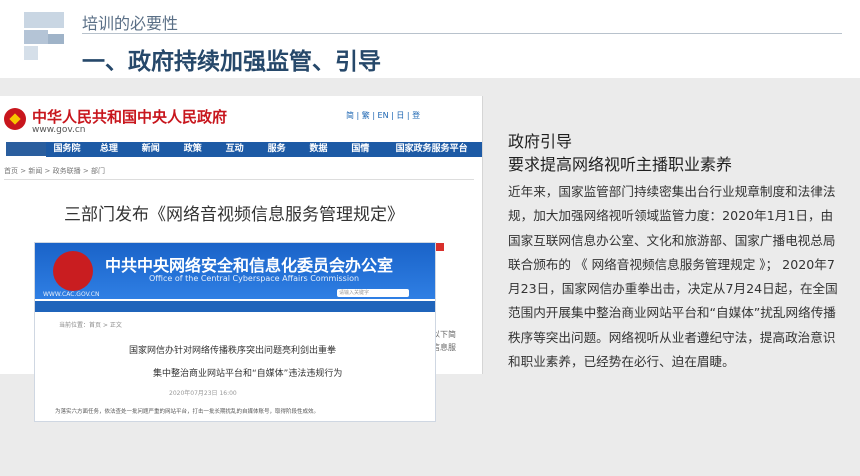  I want to click on gov-skyline-banner, so click(26, 149).